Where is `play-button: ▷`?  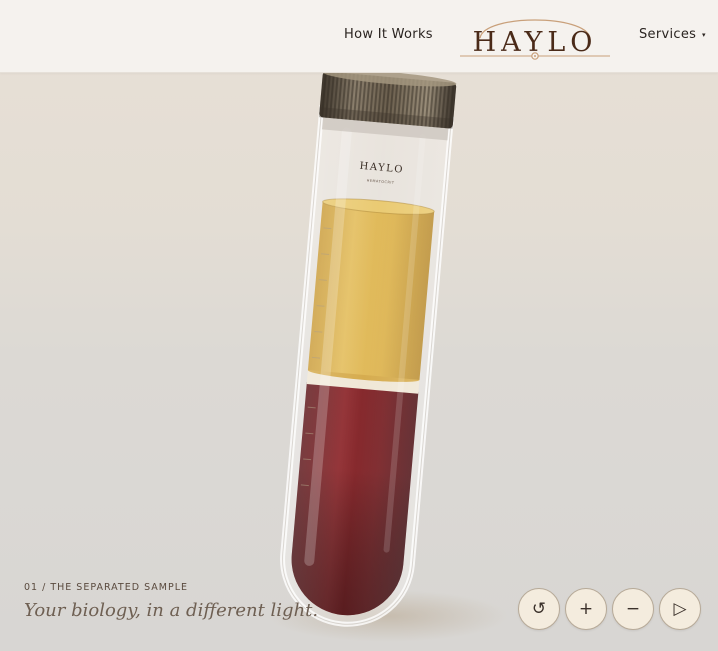
play-button: ▷ is located at coordinates (680, 609).